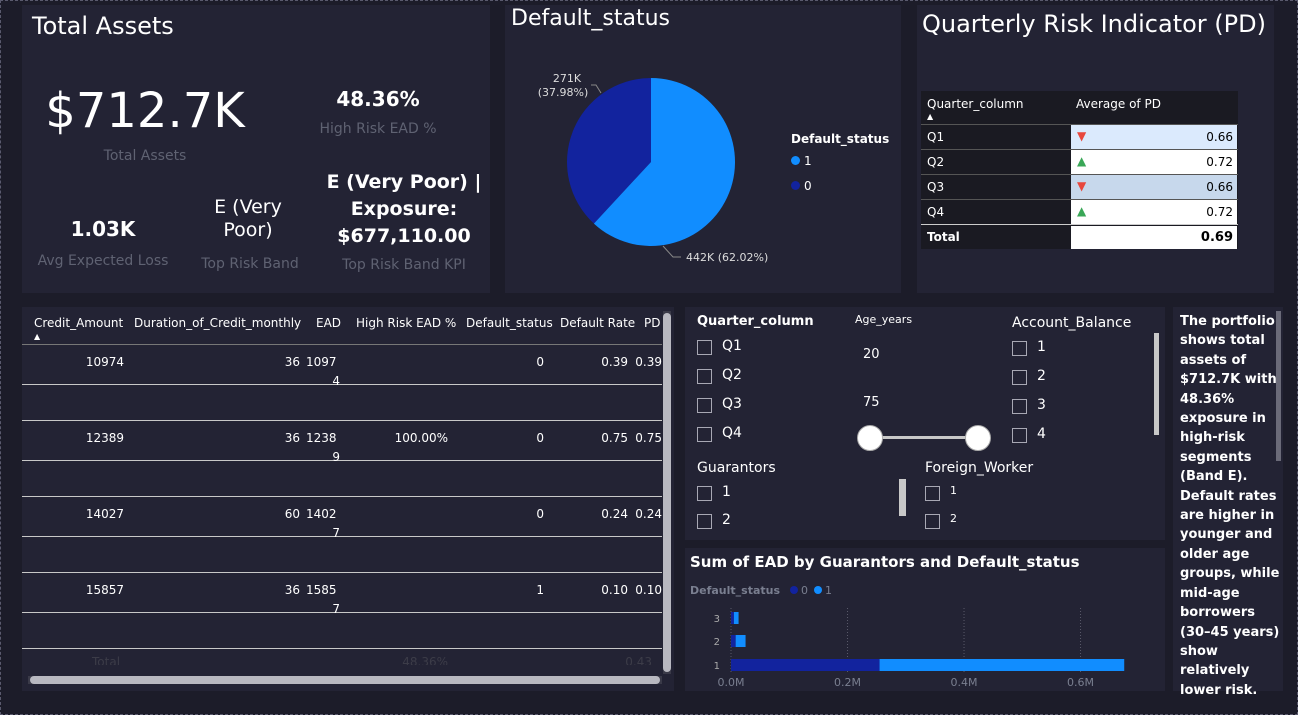  I want to click on table-col-header: EAD, so click(328, 323).